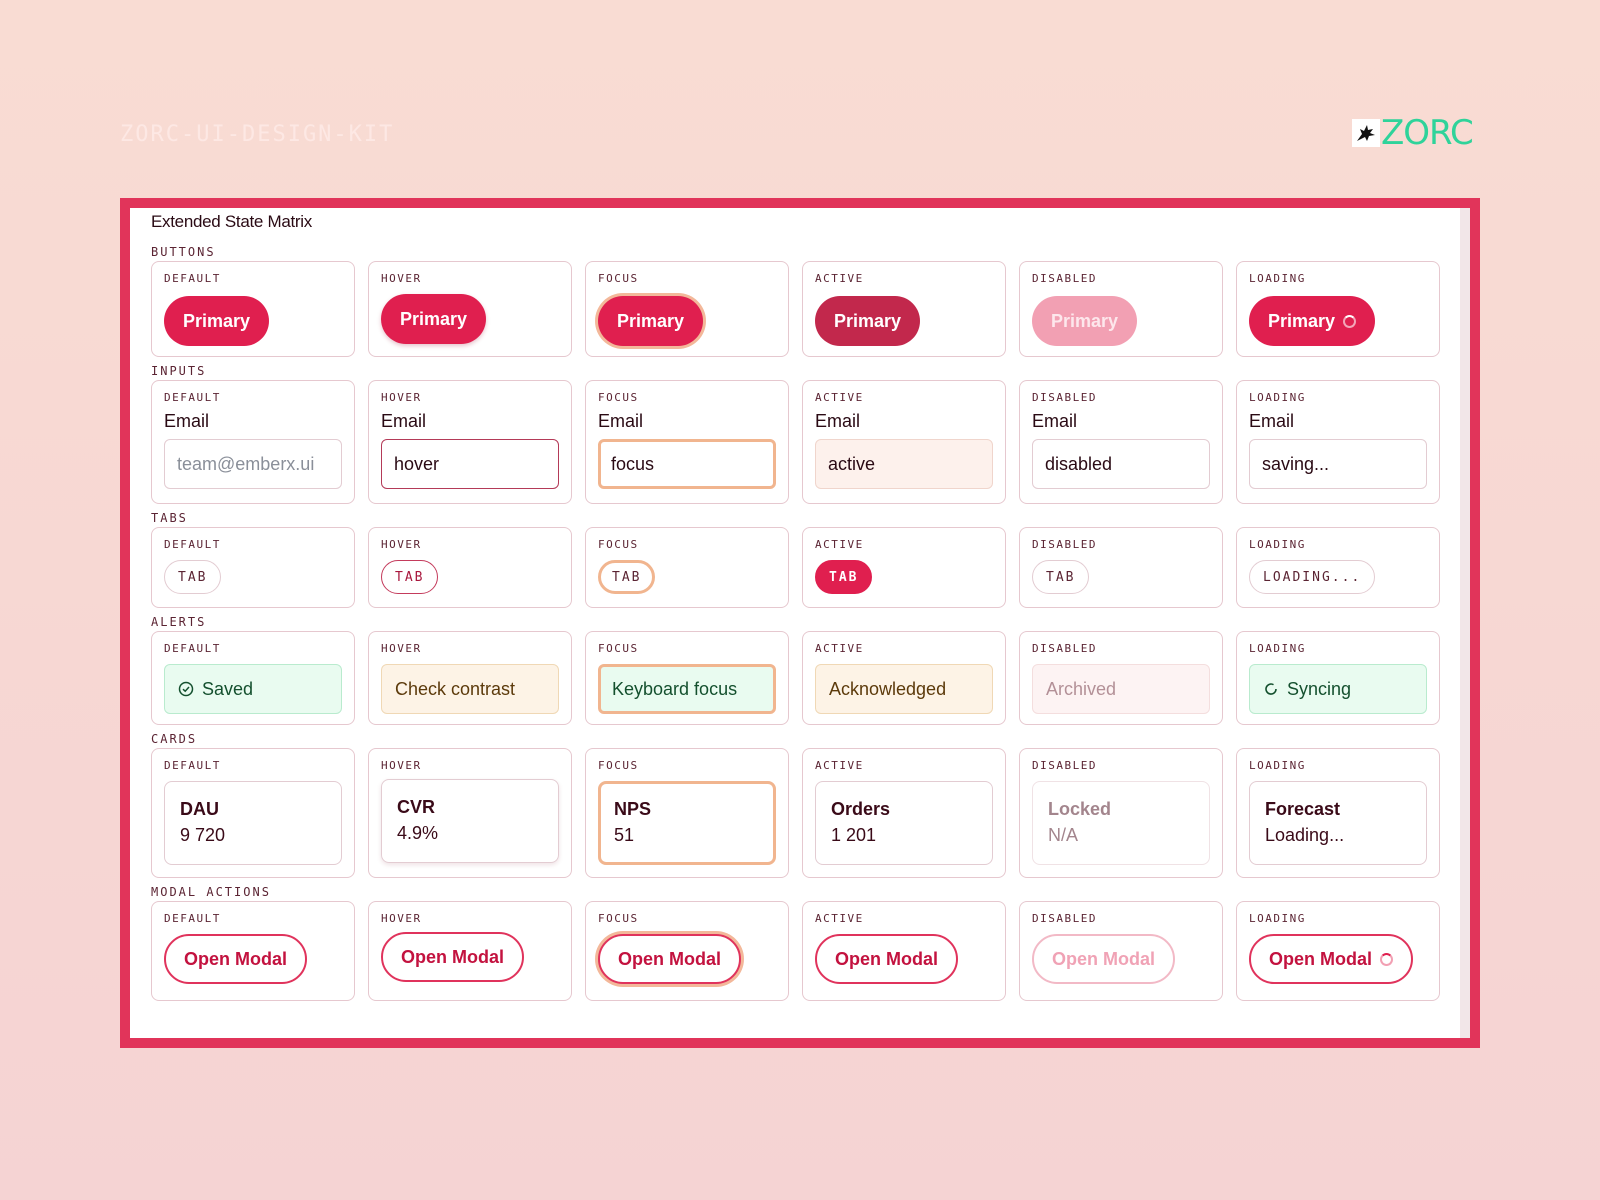  Describe the element at coordinates (1366, 133) in the screenshot. I see `wolf-logo-icon` at that location.